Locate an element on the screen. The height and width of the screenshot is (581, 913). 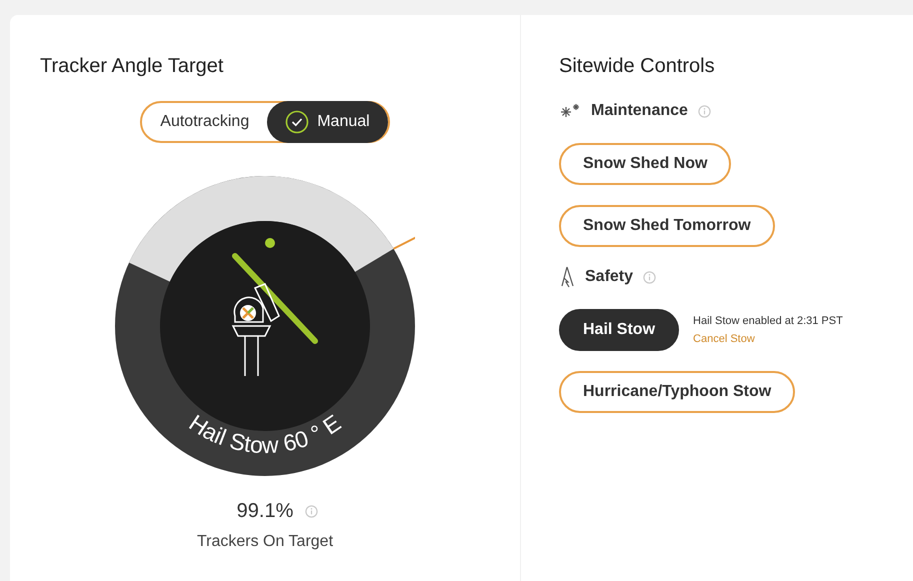
action-button: Snow Shed Now is located at coordinates (645, 164).